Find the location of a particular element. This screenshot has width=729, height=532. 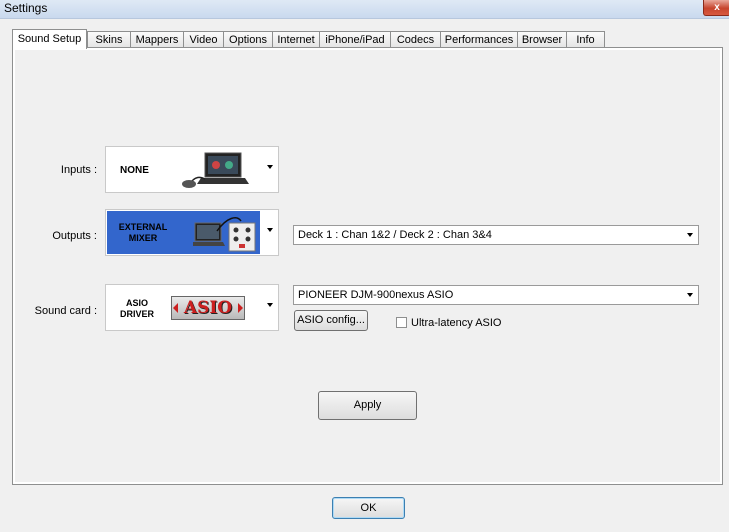

asio-logo: ASIO is located at coordinates (208, 308).